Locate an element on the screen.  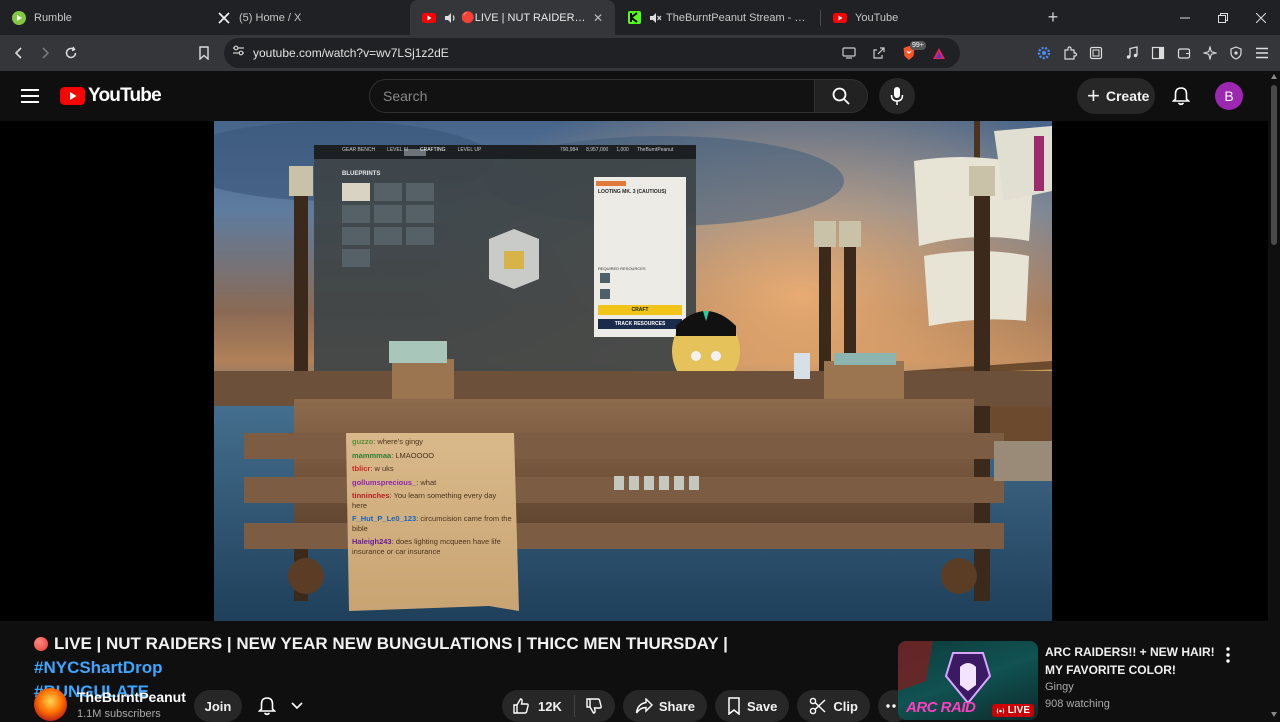
wallet-icon is located at coordinates (1184, 53).